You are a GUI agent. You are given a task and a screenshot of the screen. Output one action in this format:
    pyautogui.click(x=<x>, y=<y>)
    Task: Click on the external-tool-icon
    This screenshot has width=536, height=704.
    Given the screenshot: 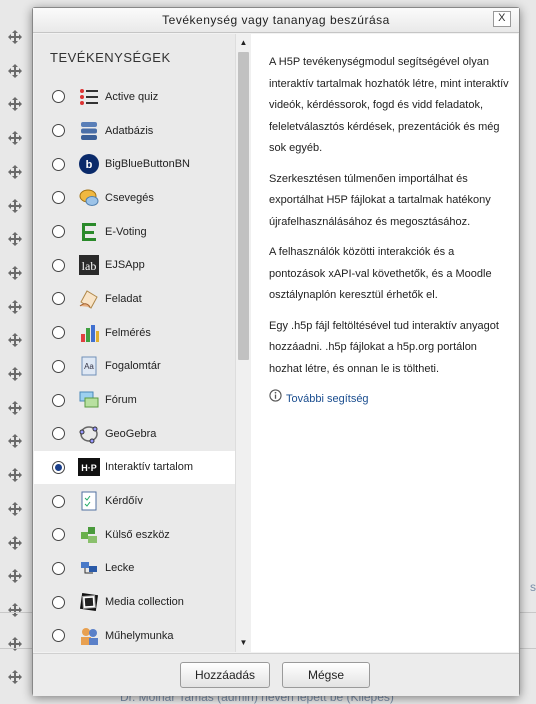 What is the action you would take?
    pyautogui.click(x=89, y=535)
    